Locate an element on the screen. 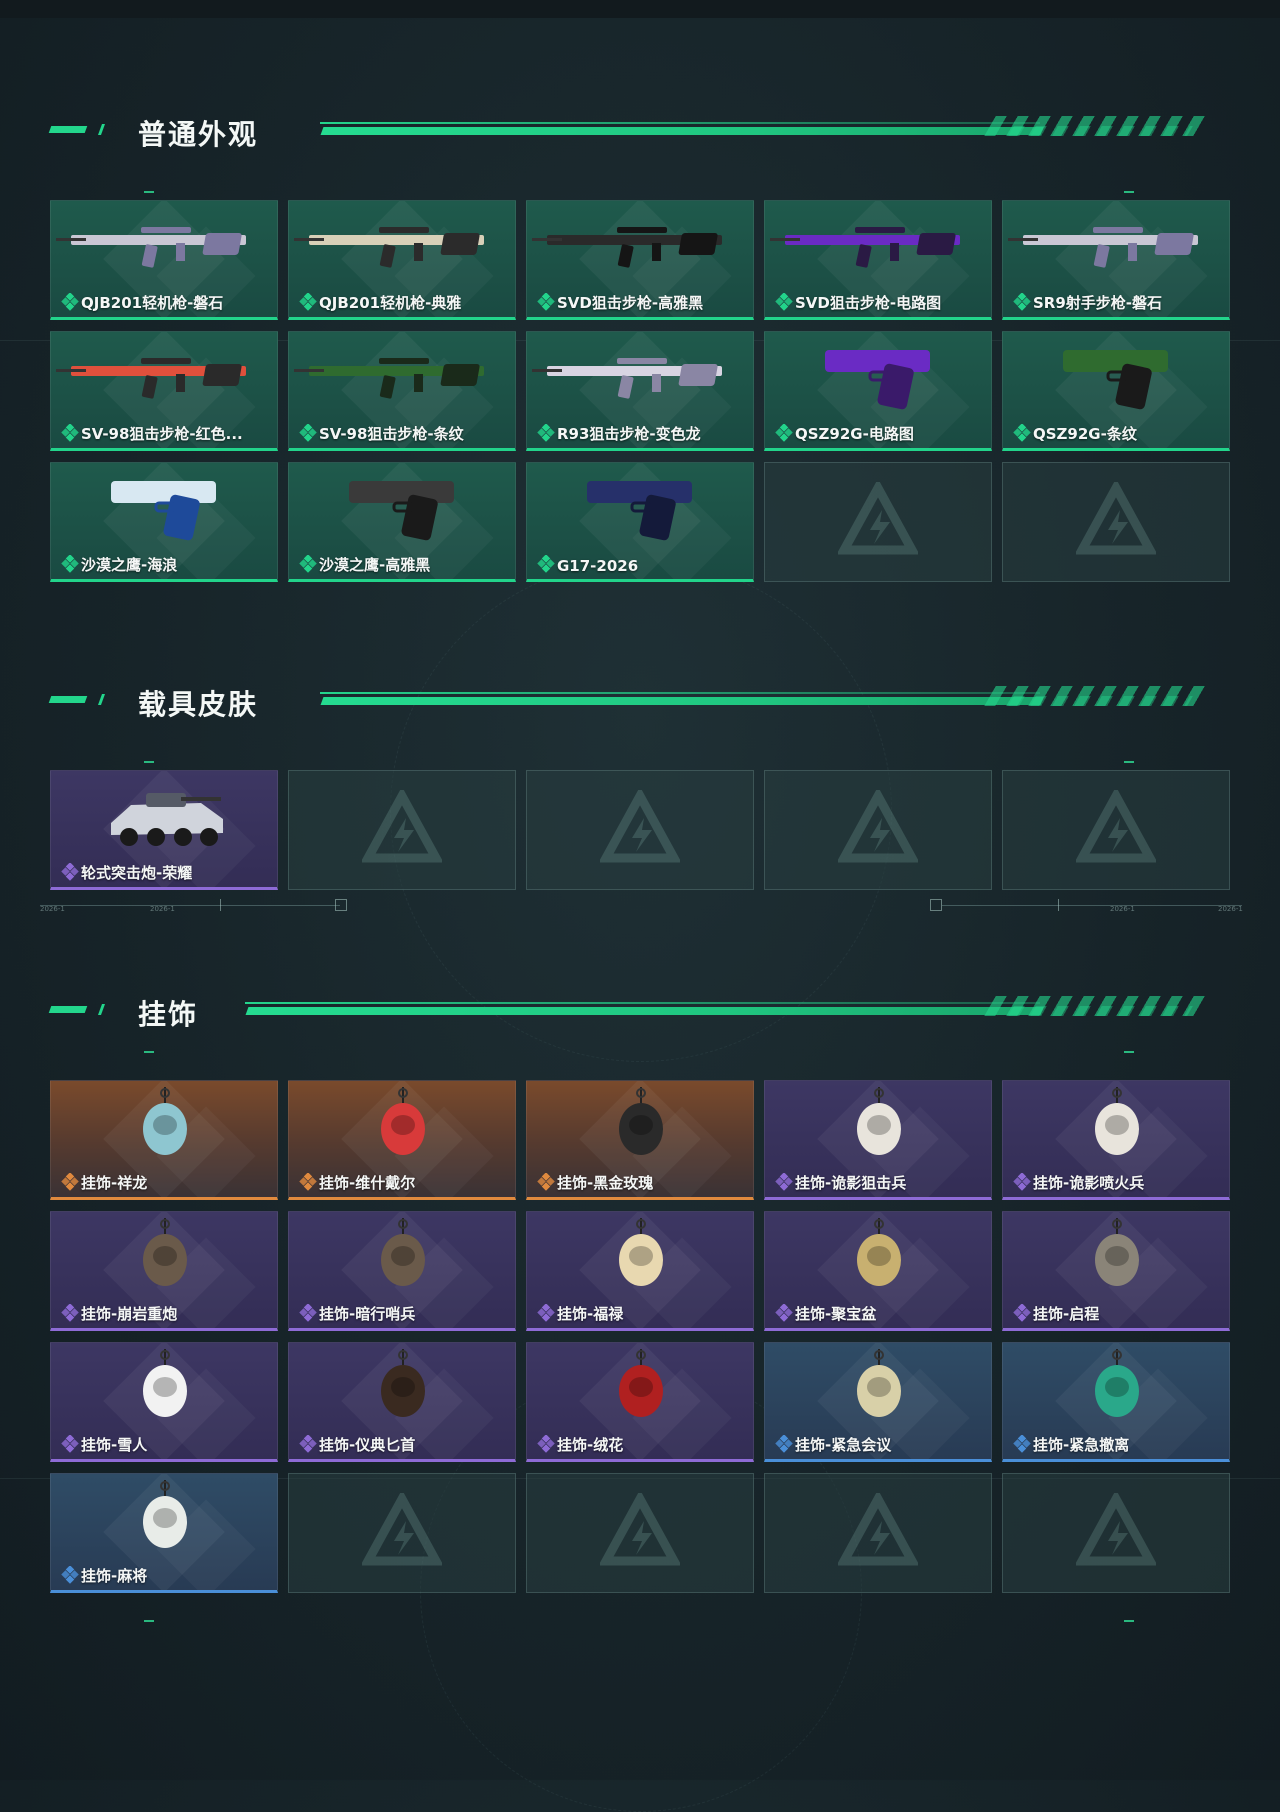 This screenshot has height=1812, width=1280. pistol-wave-icon is located at coordinates (163, 511).